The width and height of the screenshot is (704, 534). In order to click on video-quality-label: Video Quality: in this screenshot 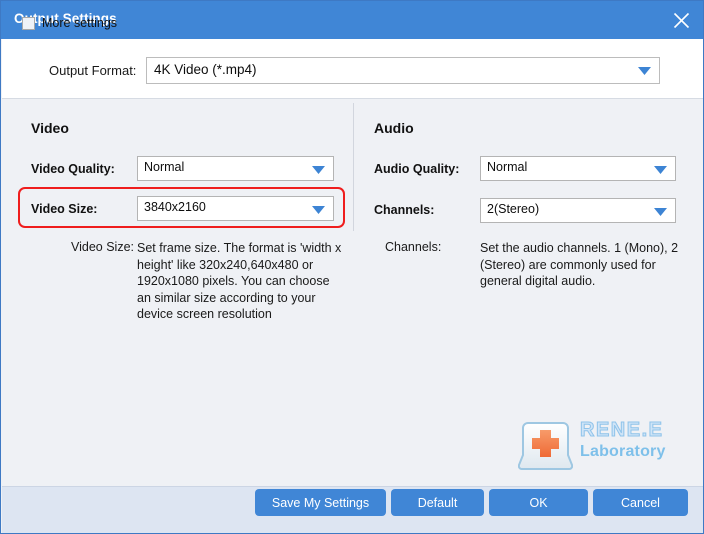, I will do `click(73, 169)`.